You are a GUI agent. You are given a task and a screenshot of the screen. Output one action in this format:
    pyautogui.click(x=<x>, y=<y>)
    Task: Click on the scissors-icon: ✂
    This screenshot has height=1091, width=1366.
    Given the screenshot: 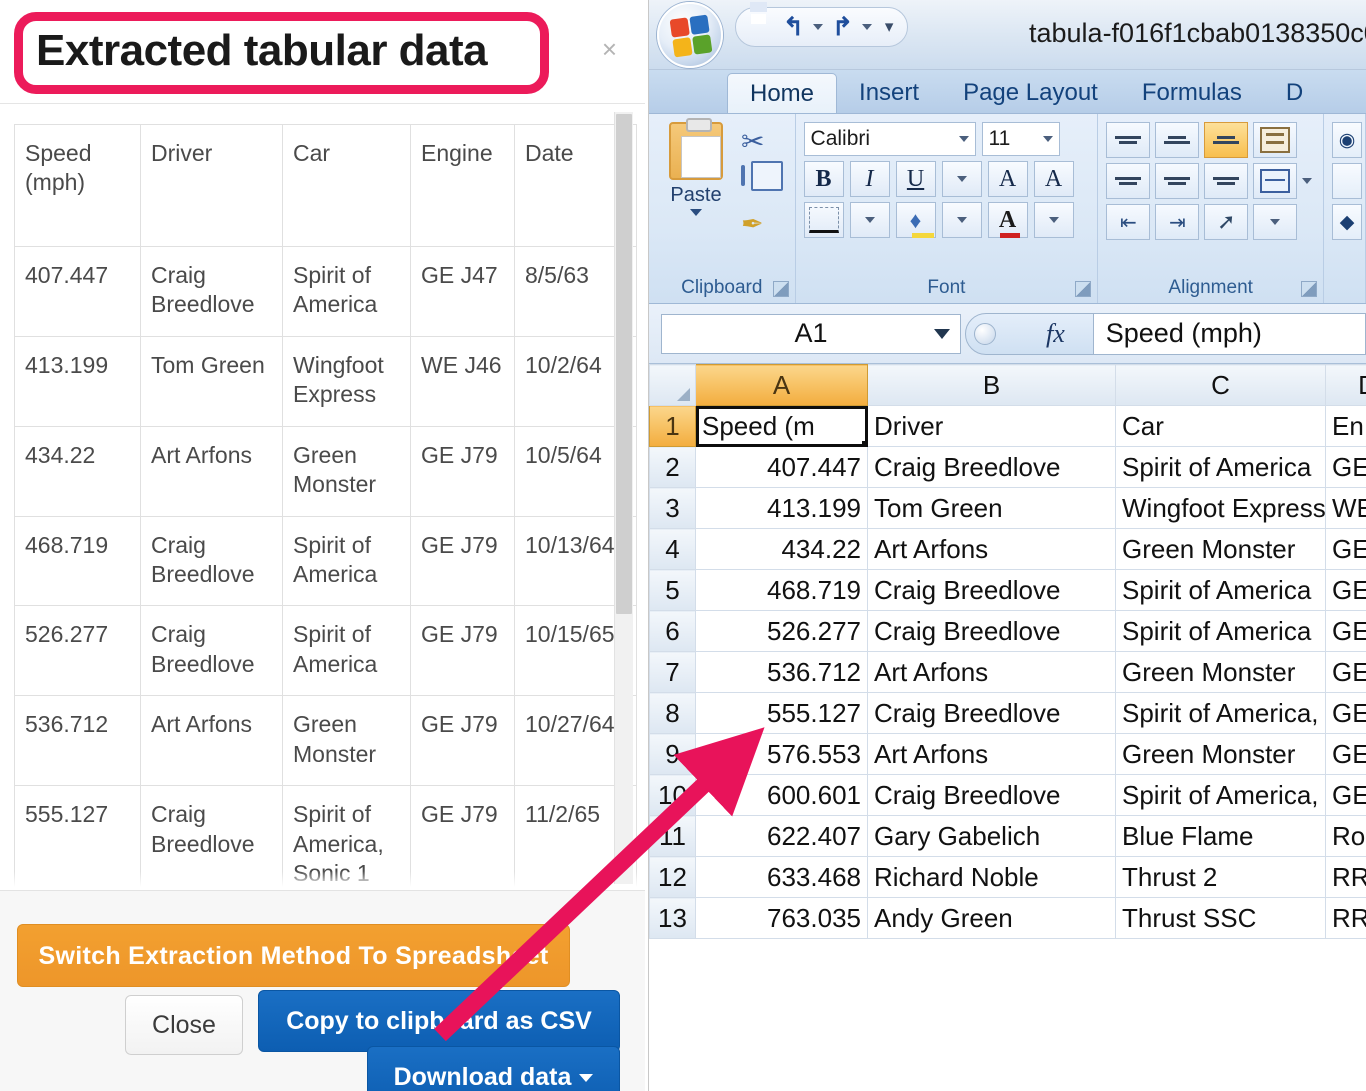 What is the action you would take?
    pyautogui.click(x=759, y=143)
    